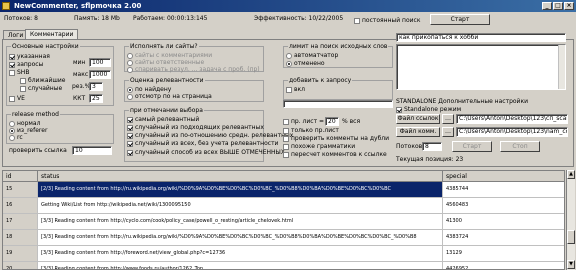 This screenshot has width=576, height=270. What do you see at coordinates (20, 222) in the screenshot?
I see `table-row-id: 17` at bounding box center [20, 222].